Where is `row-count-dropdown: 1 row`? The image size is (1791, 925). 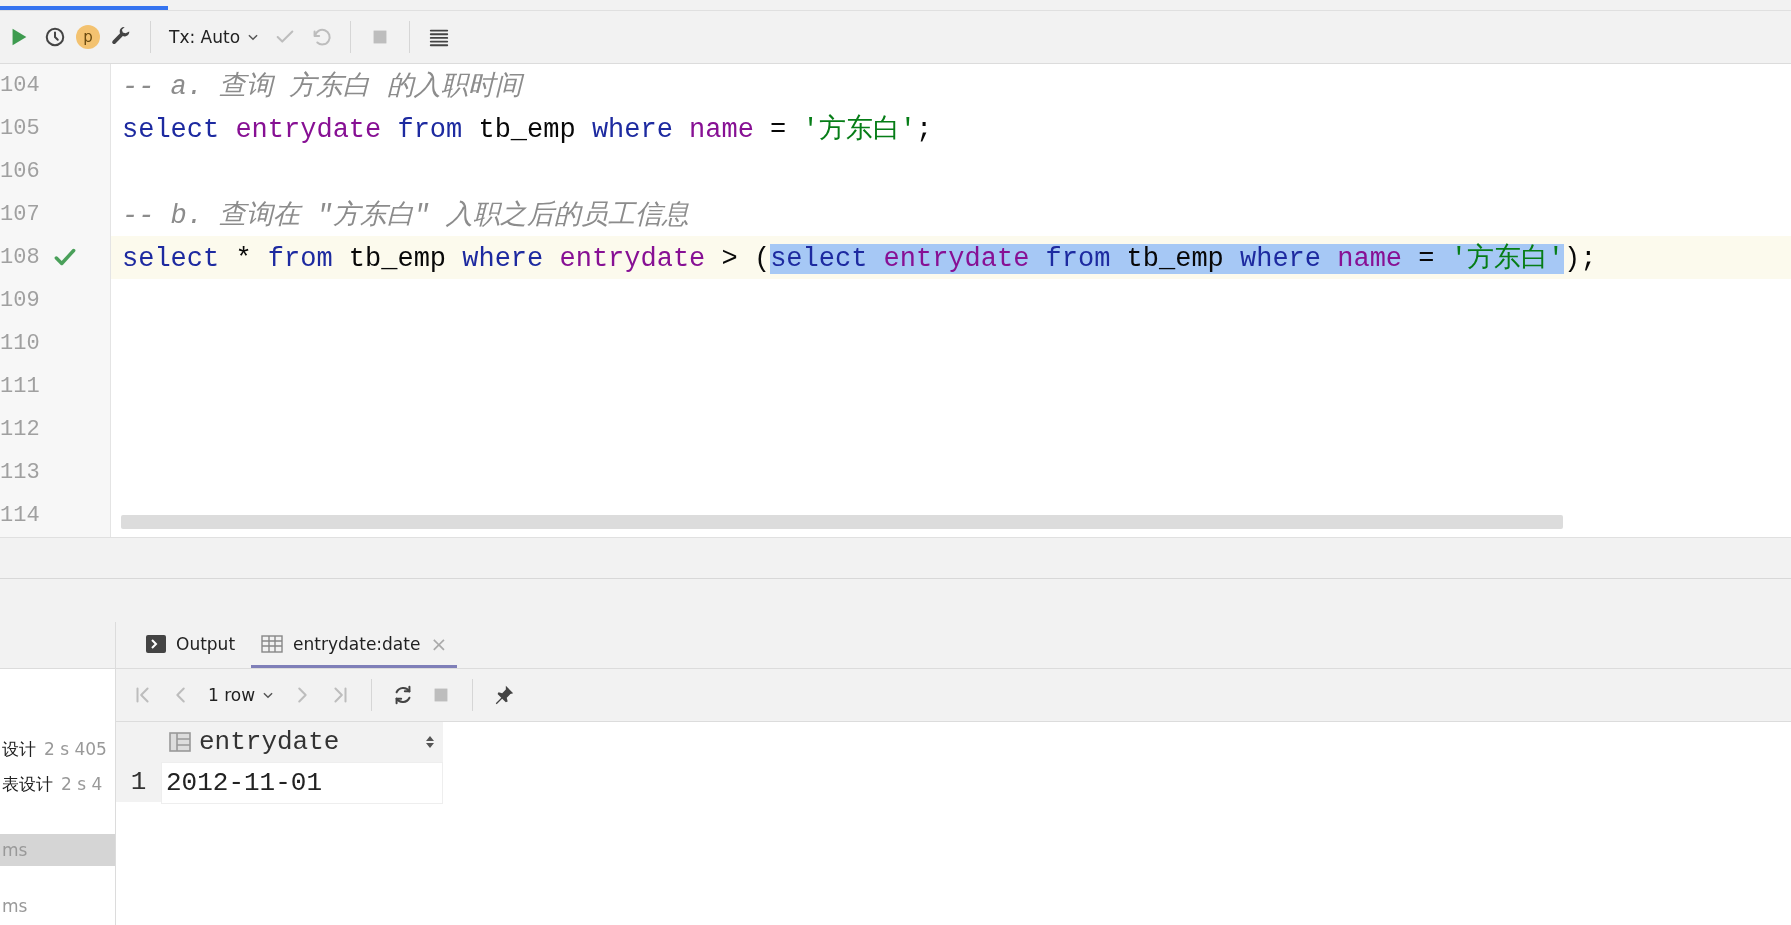
row-count-dropdown: 1 row is located at coordinates (242, 695).